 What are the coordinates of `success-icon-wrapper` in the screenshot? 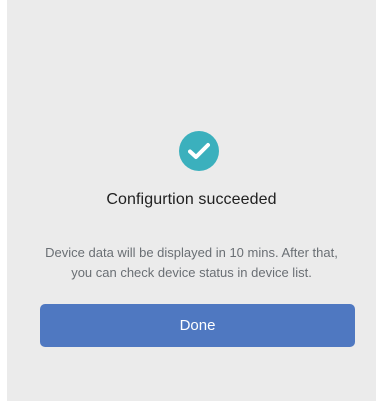 It's located at (199, 151).